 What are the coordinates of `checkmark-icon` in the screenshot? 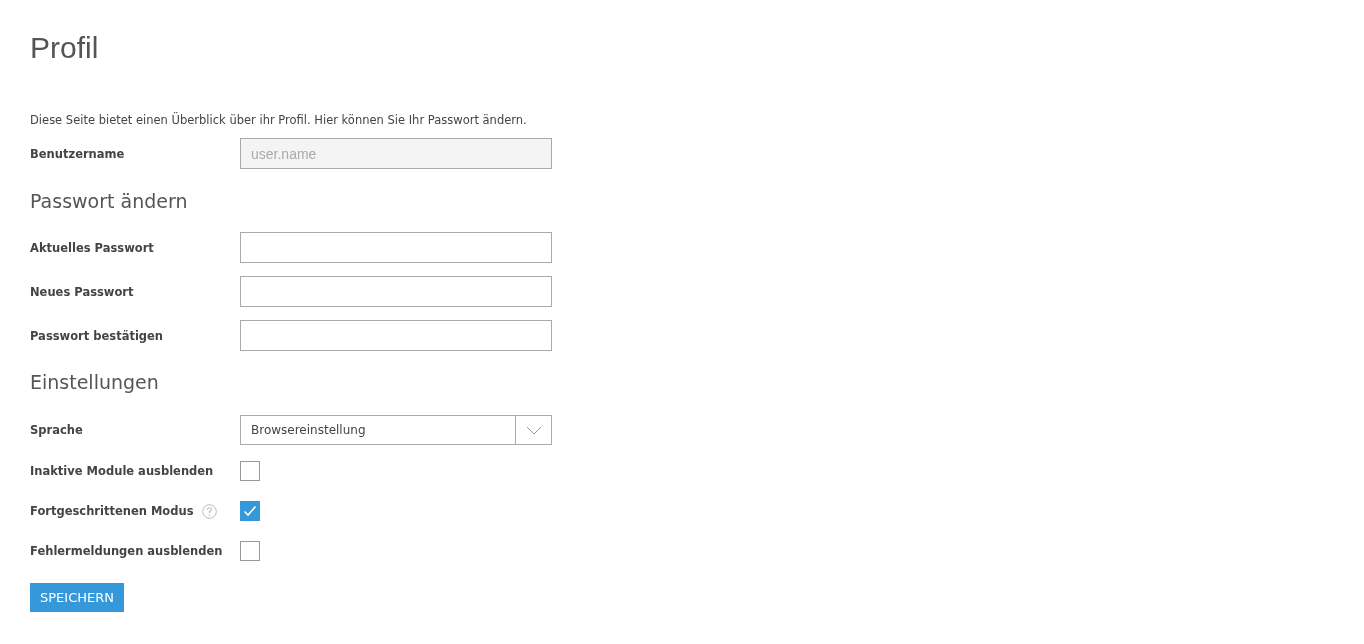 It's located at (250, 511).